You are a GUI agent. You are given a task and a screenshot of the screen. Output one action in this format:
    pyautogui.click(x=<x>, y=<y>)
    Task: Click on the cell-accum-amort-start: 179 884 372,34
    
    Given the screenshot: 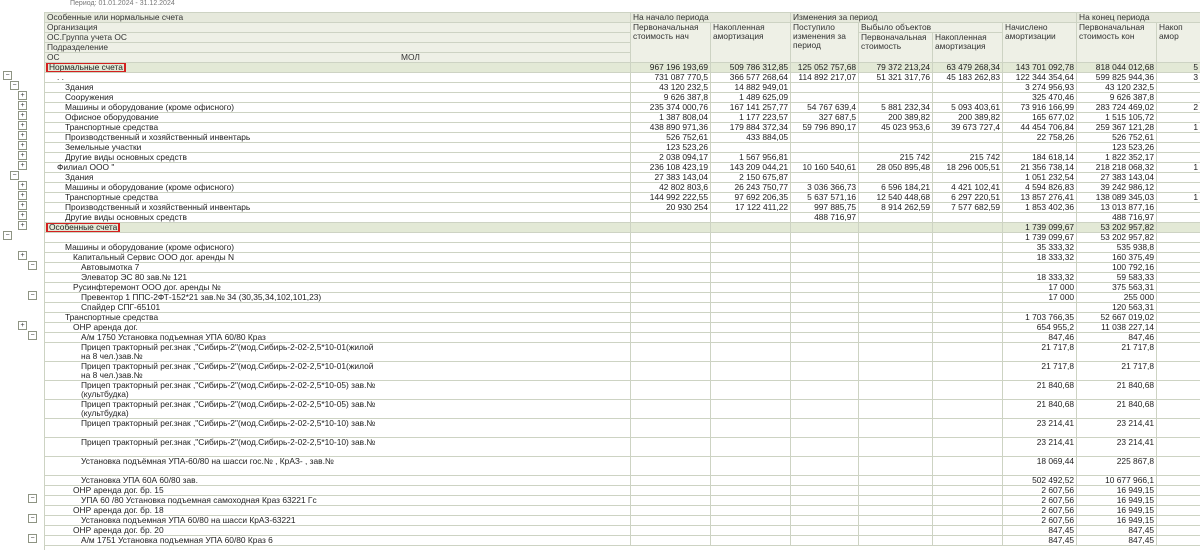 What is the action you would take?
    pyautogui.click(x=750, y=127)
    